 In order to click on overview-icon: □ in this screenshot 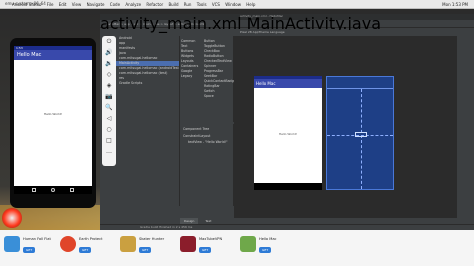, I will do `click(109, 140)`.